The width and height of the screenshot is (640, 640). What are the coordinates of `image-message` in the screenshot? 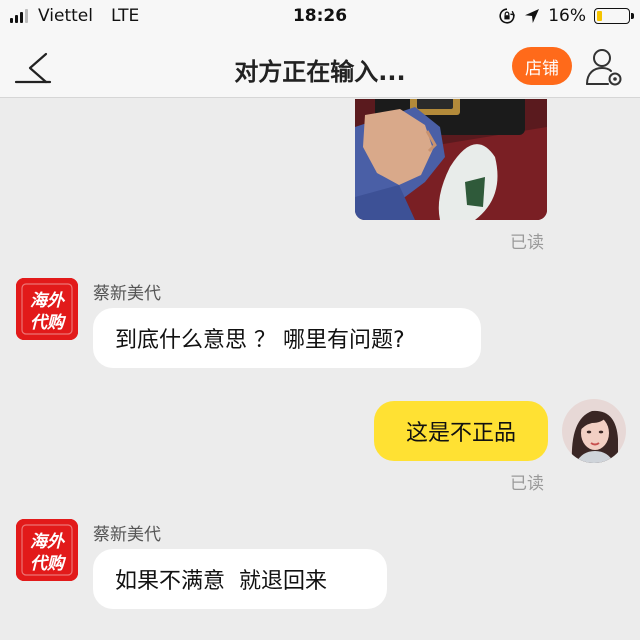 It's located at (451, 159).